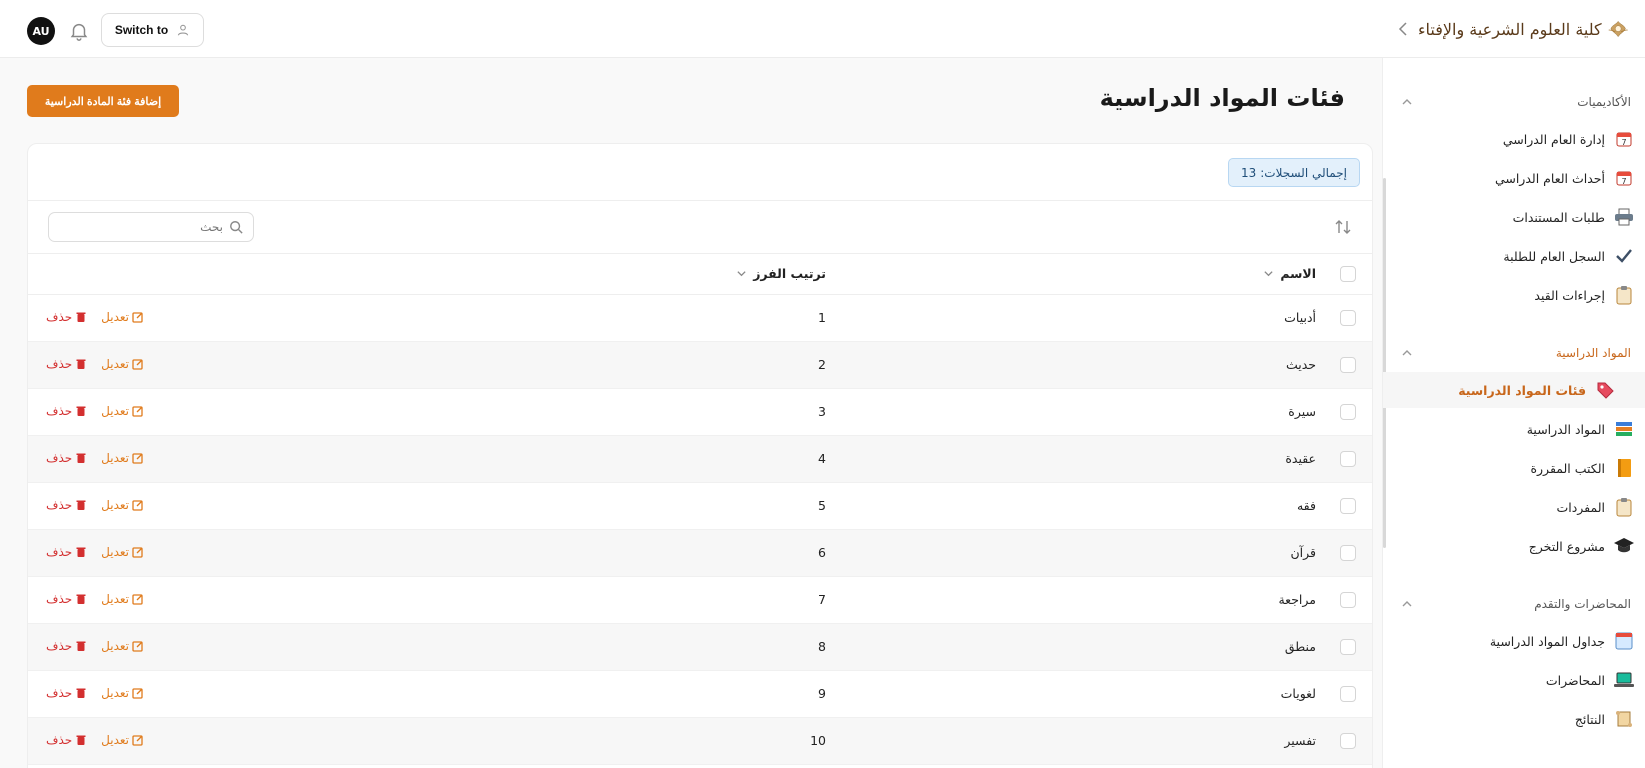  What do you see at coordinates (148, 227) in the screenshot?
I see `search-input` at bounding box center [148, 227].